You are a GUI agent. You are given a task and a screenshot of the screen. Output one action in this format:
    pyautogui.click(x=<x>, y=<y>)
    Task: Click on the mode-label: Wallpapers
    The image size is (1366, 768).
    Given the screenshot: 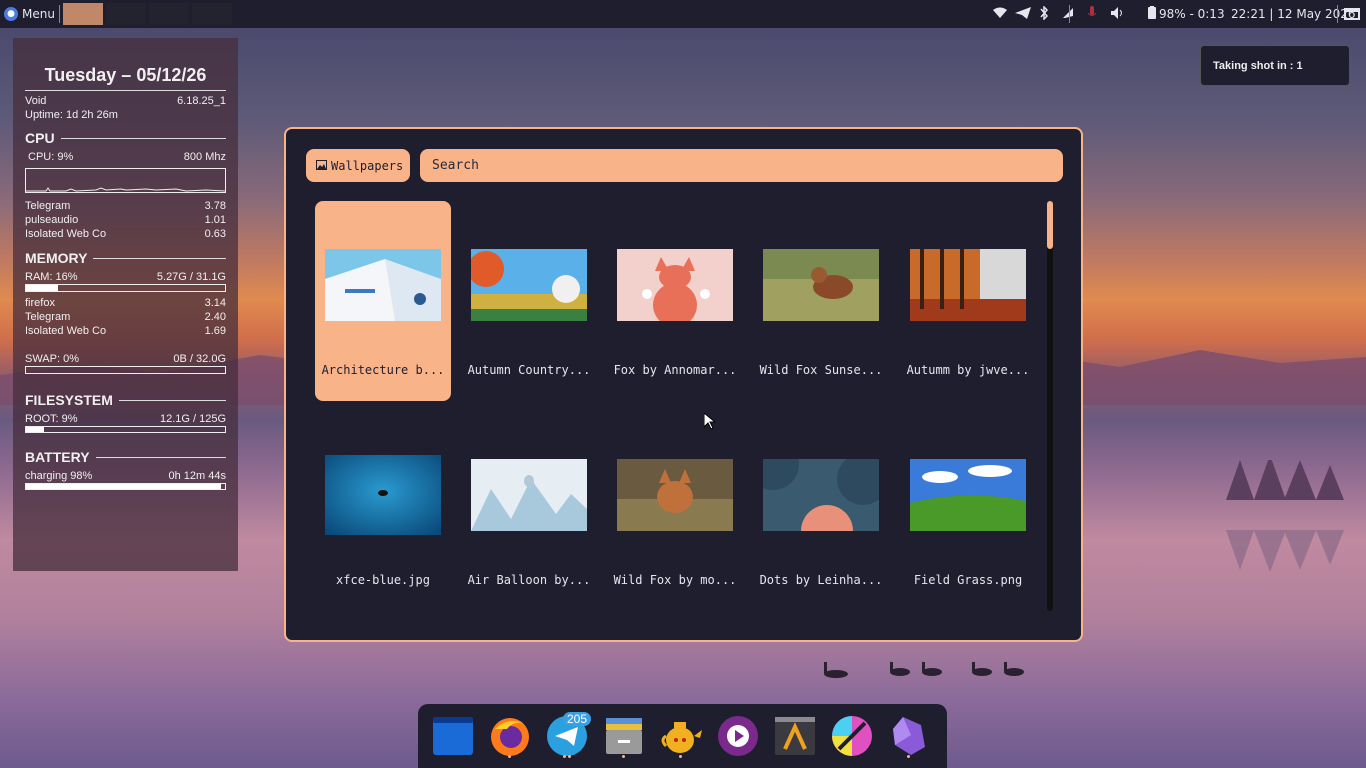 What is the action you would take?
    pyautogui.click(x=367, y=165)
    